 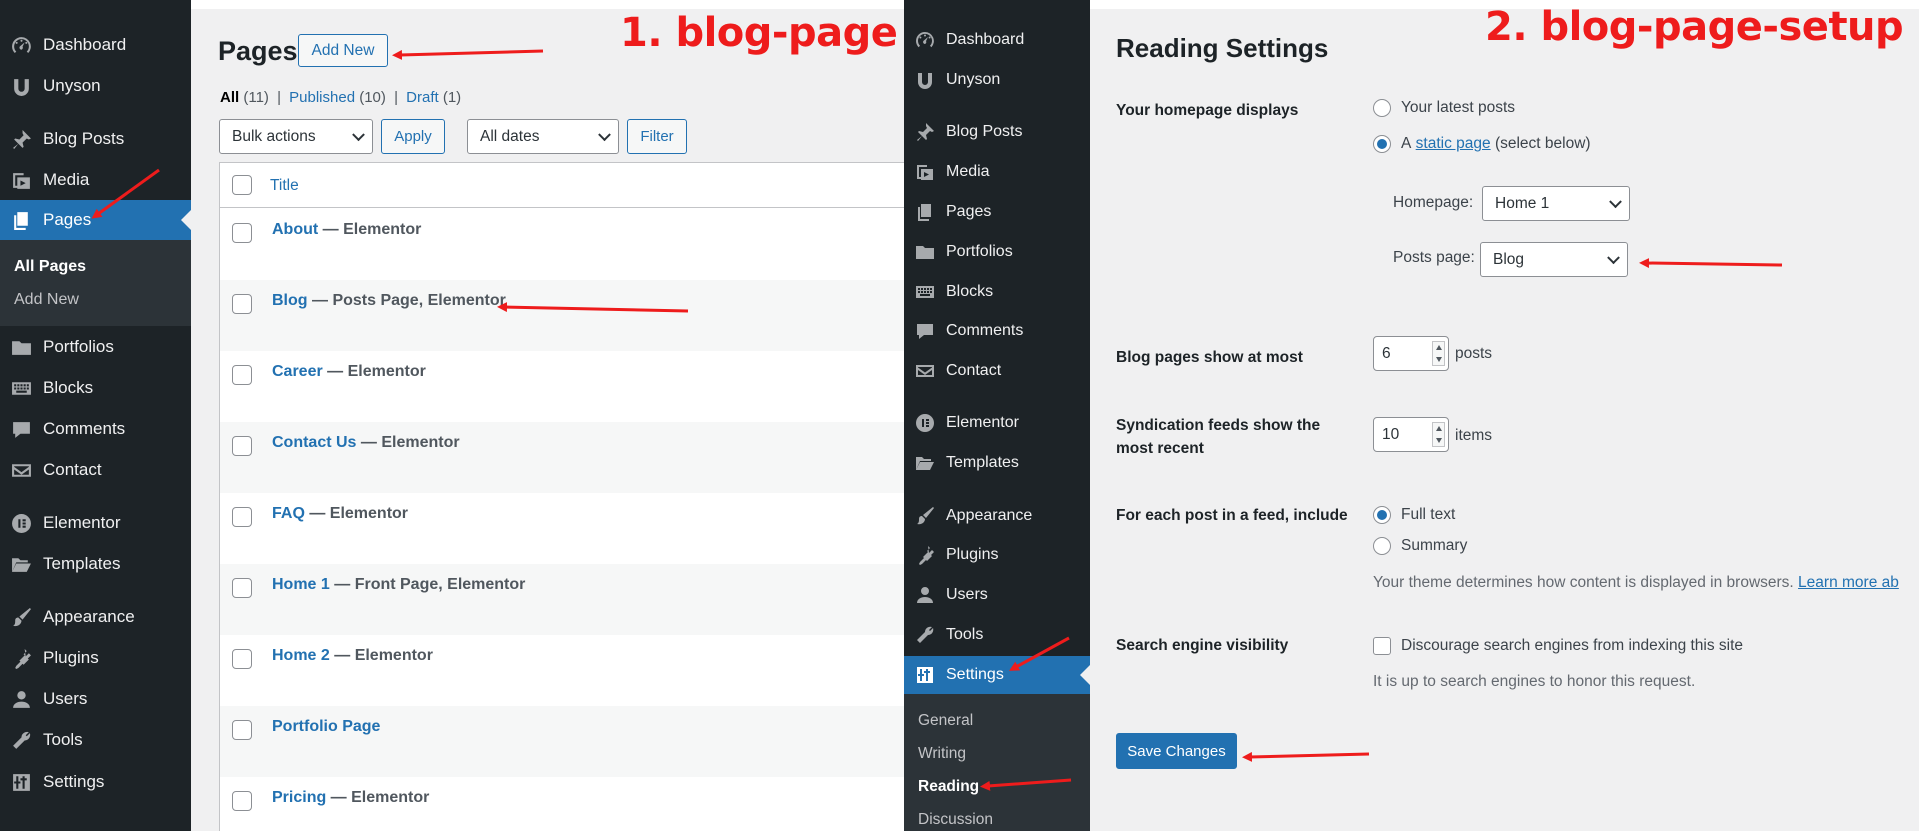 I want to click on page-link: Career, so click(x=297, y=371).